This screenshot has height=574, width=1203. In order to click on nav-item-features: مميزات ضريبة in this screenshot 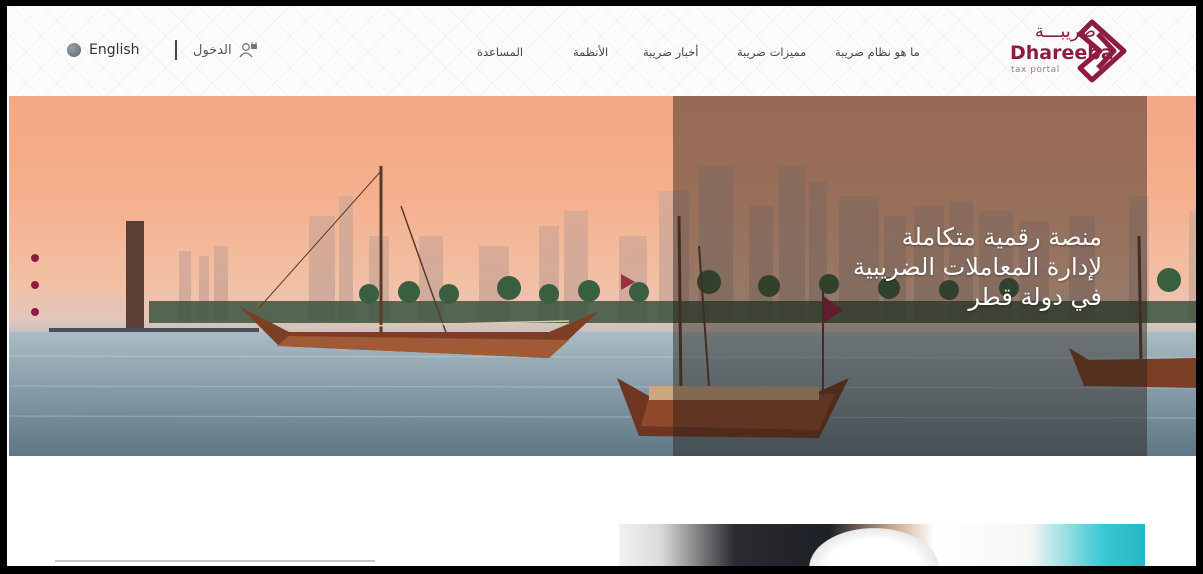, I will do `click(771, 52)`.